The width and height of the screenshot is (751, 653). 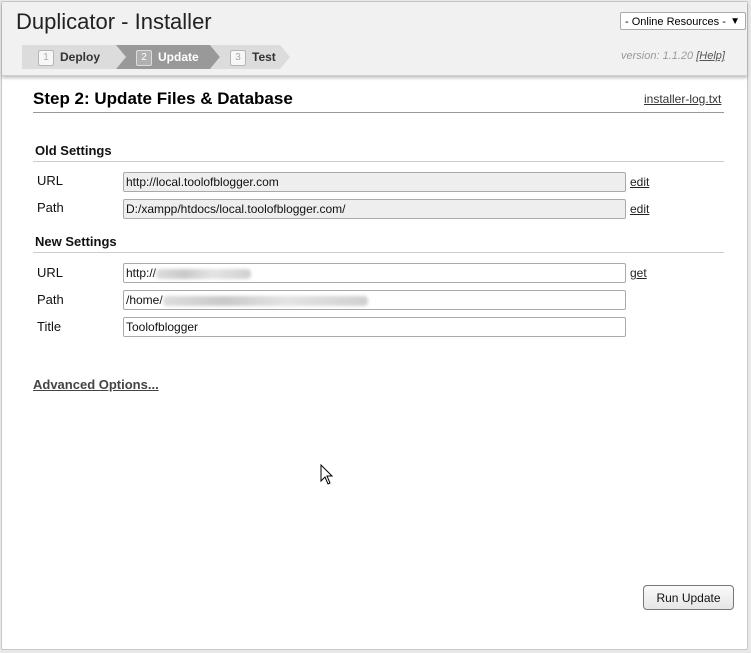 What do you see at coordinates (76, 241) in the screenshot?
I see `new-settings-title: New Settings` at bounding box center [76, 241].